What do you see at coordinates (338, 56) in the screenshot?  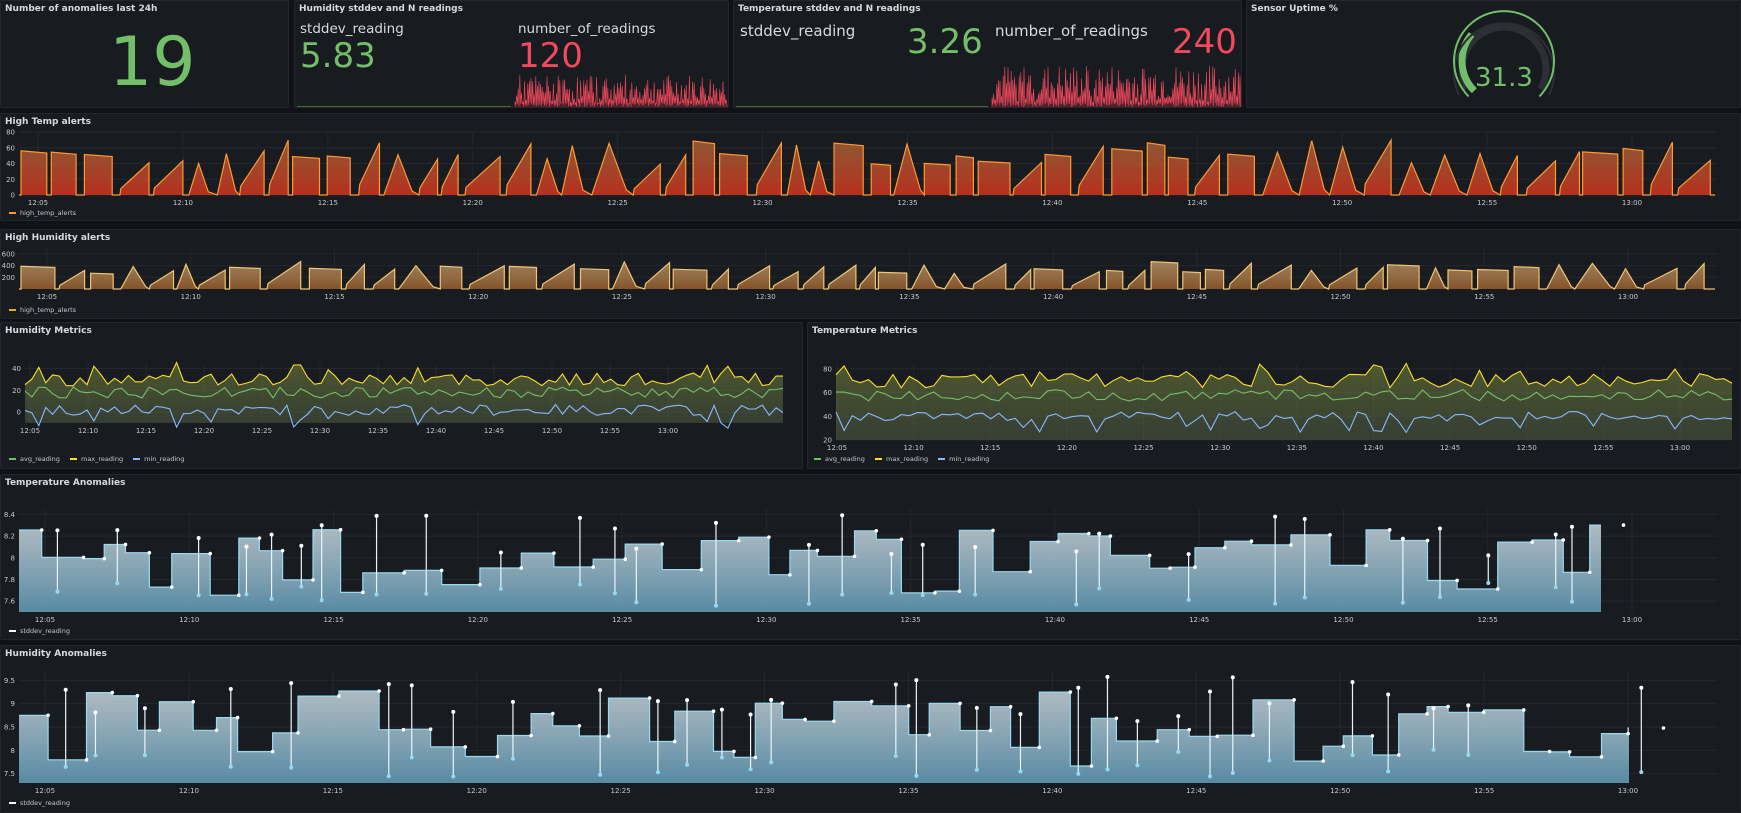 I see `stddev-value: 5.83` at bounding box center [338, 56].